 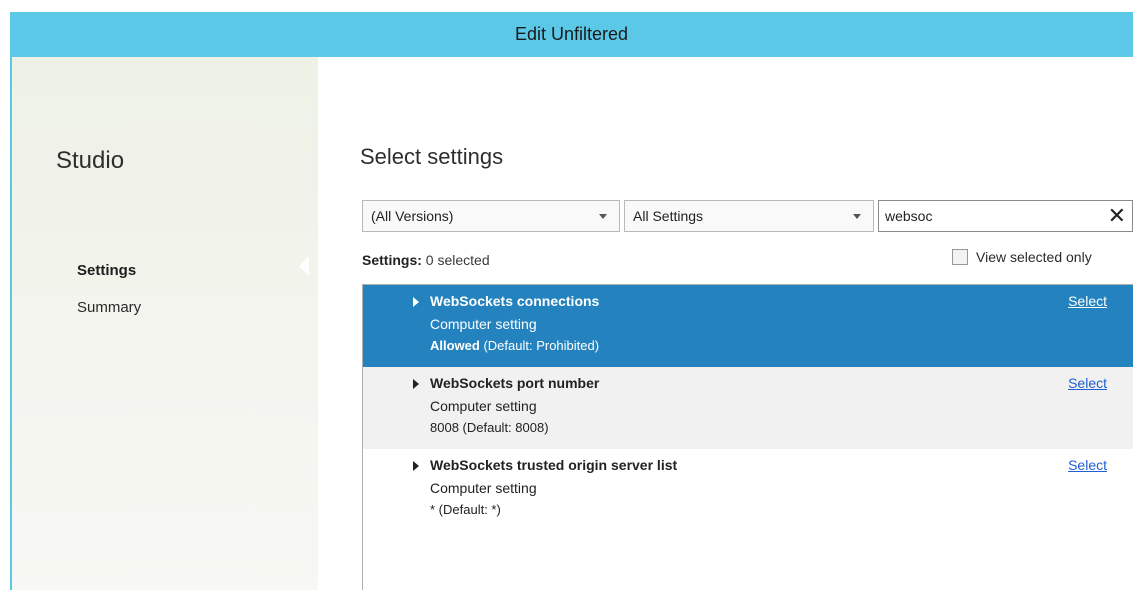 What do you see at coordinates (503, 427) in the screenshot?
I see `setting-default-value: (Default: 8008)` at bounding box center [503, 427].